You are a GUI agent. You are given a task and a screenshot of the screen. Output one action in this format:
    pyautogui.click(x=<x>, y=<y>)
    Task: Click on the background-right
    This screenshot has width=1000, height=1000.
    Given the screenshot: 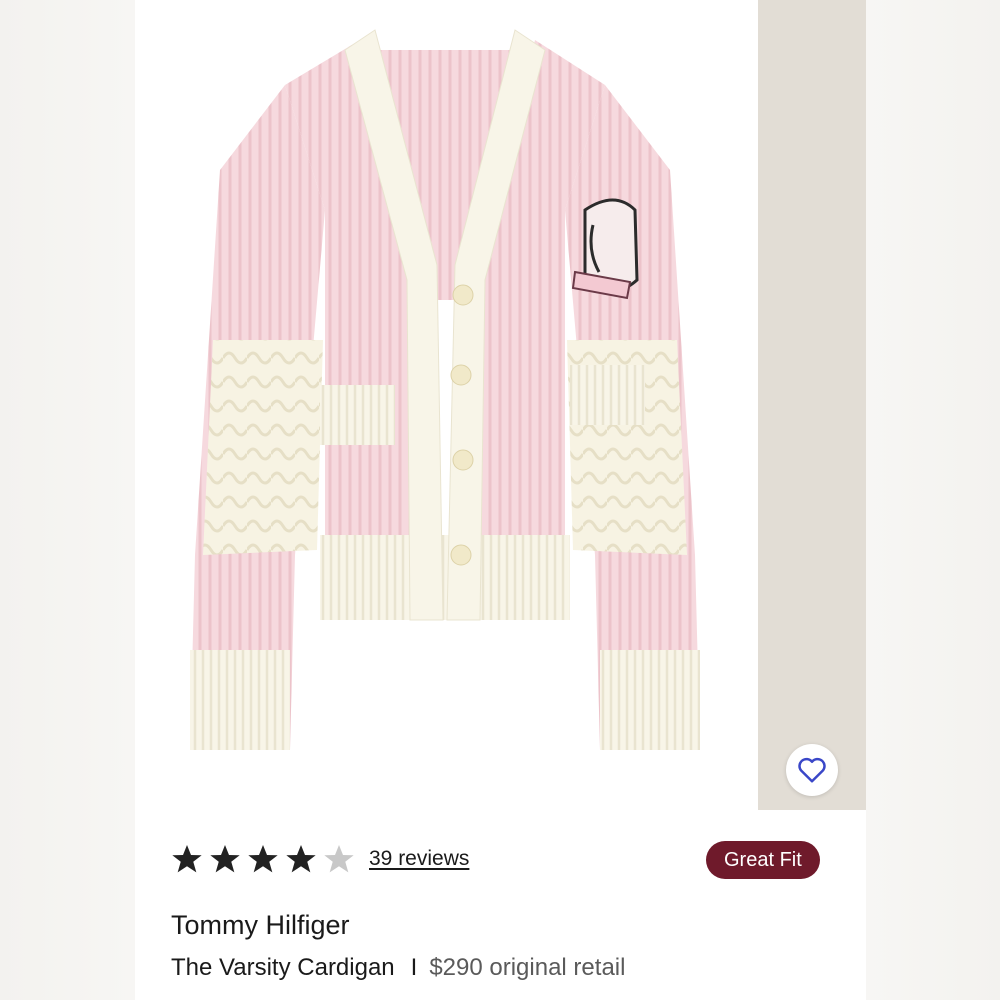 What is the action you would take?
    pyautogui.click(x=933, y=500)
    